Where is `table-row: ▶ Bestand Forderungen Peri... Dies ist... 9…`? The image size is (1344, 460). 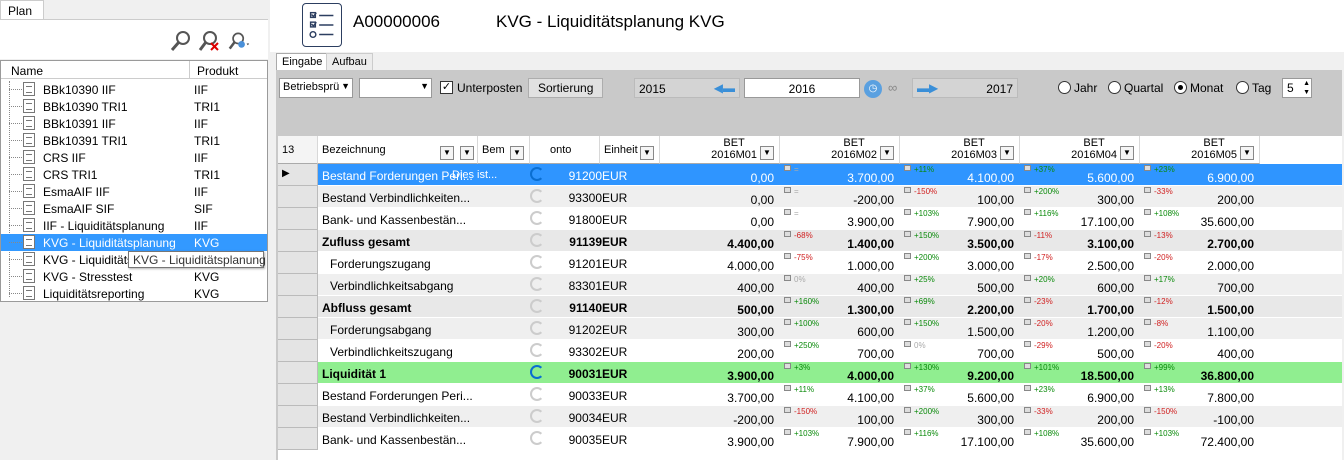
table-row: ▶ Bestand Forderungen Peri... Dies ist... 9… is located at coordinates (810, 175).